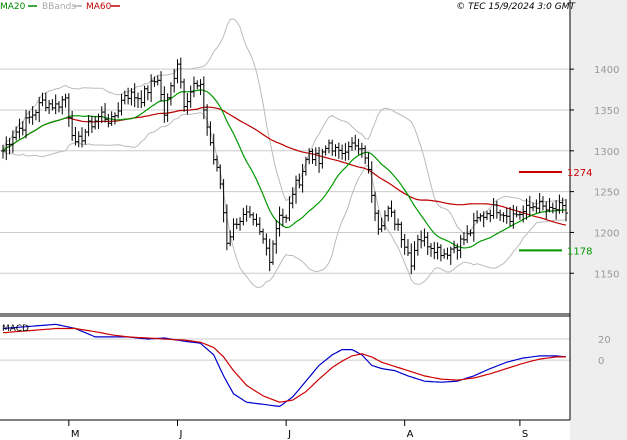 This screenshot has height=440, width=627. I want to click on support-level-label: 1178, so click(579, 251).